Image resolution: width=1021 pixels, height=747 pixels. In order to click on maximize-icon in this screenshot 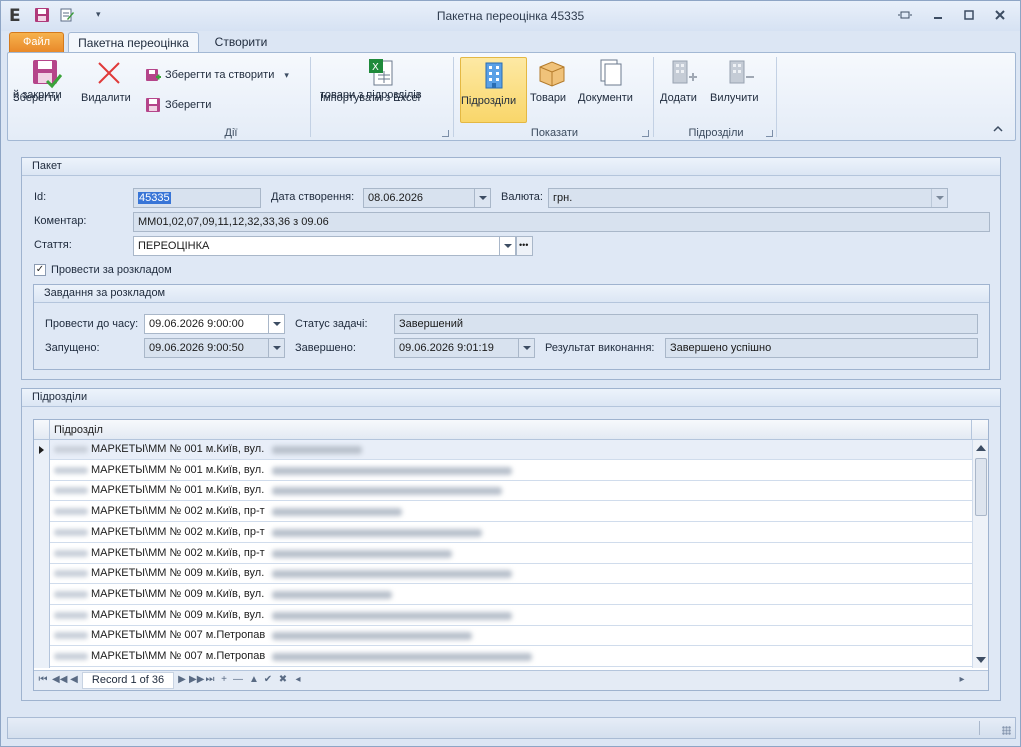, I will do `click(969, 15)`.